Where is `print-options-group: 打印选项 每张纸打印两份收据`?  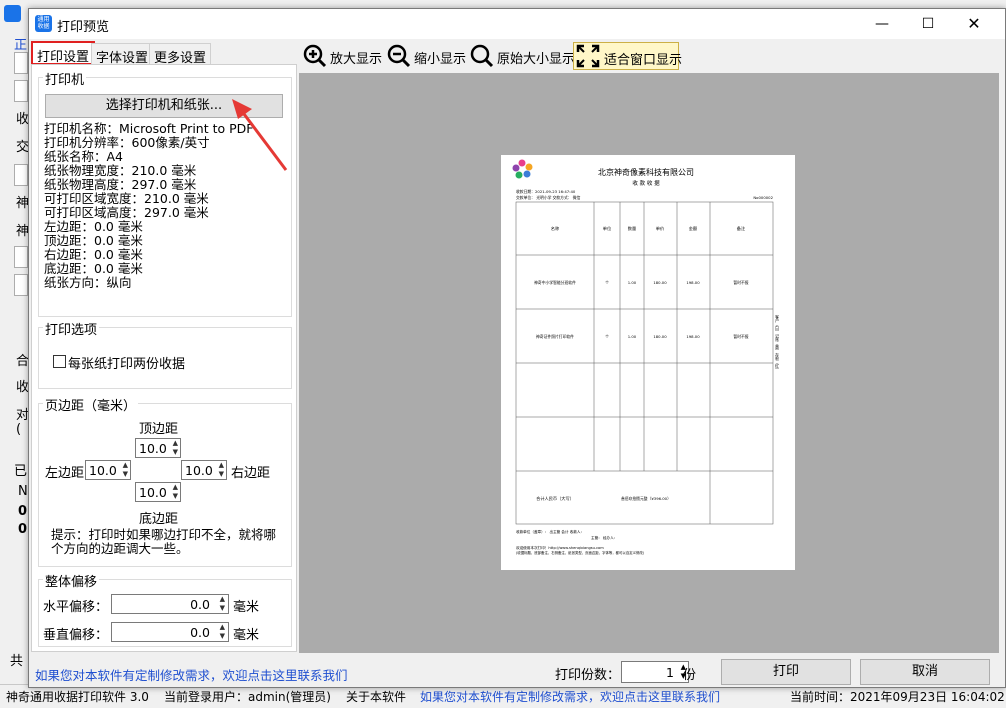 print-options-group: 打印选项 每张纸打印两份收据 is located at coordinates (165, 354).